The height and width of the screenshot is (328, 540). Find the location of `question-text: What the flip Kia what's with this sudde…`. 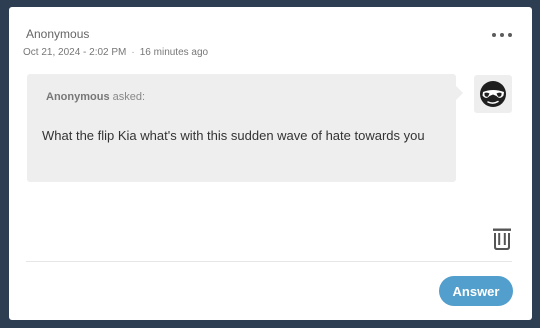

question-text: What the flip Kia what's with this sudde… is located at coordinates (233, 135).